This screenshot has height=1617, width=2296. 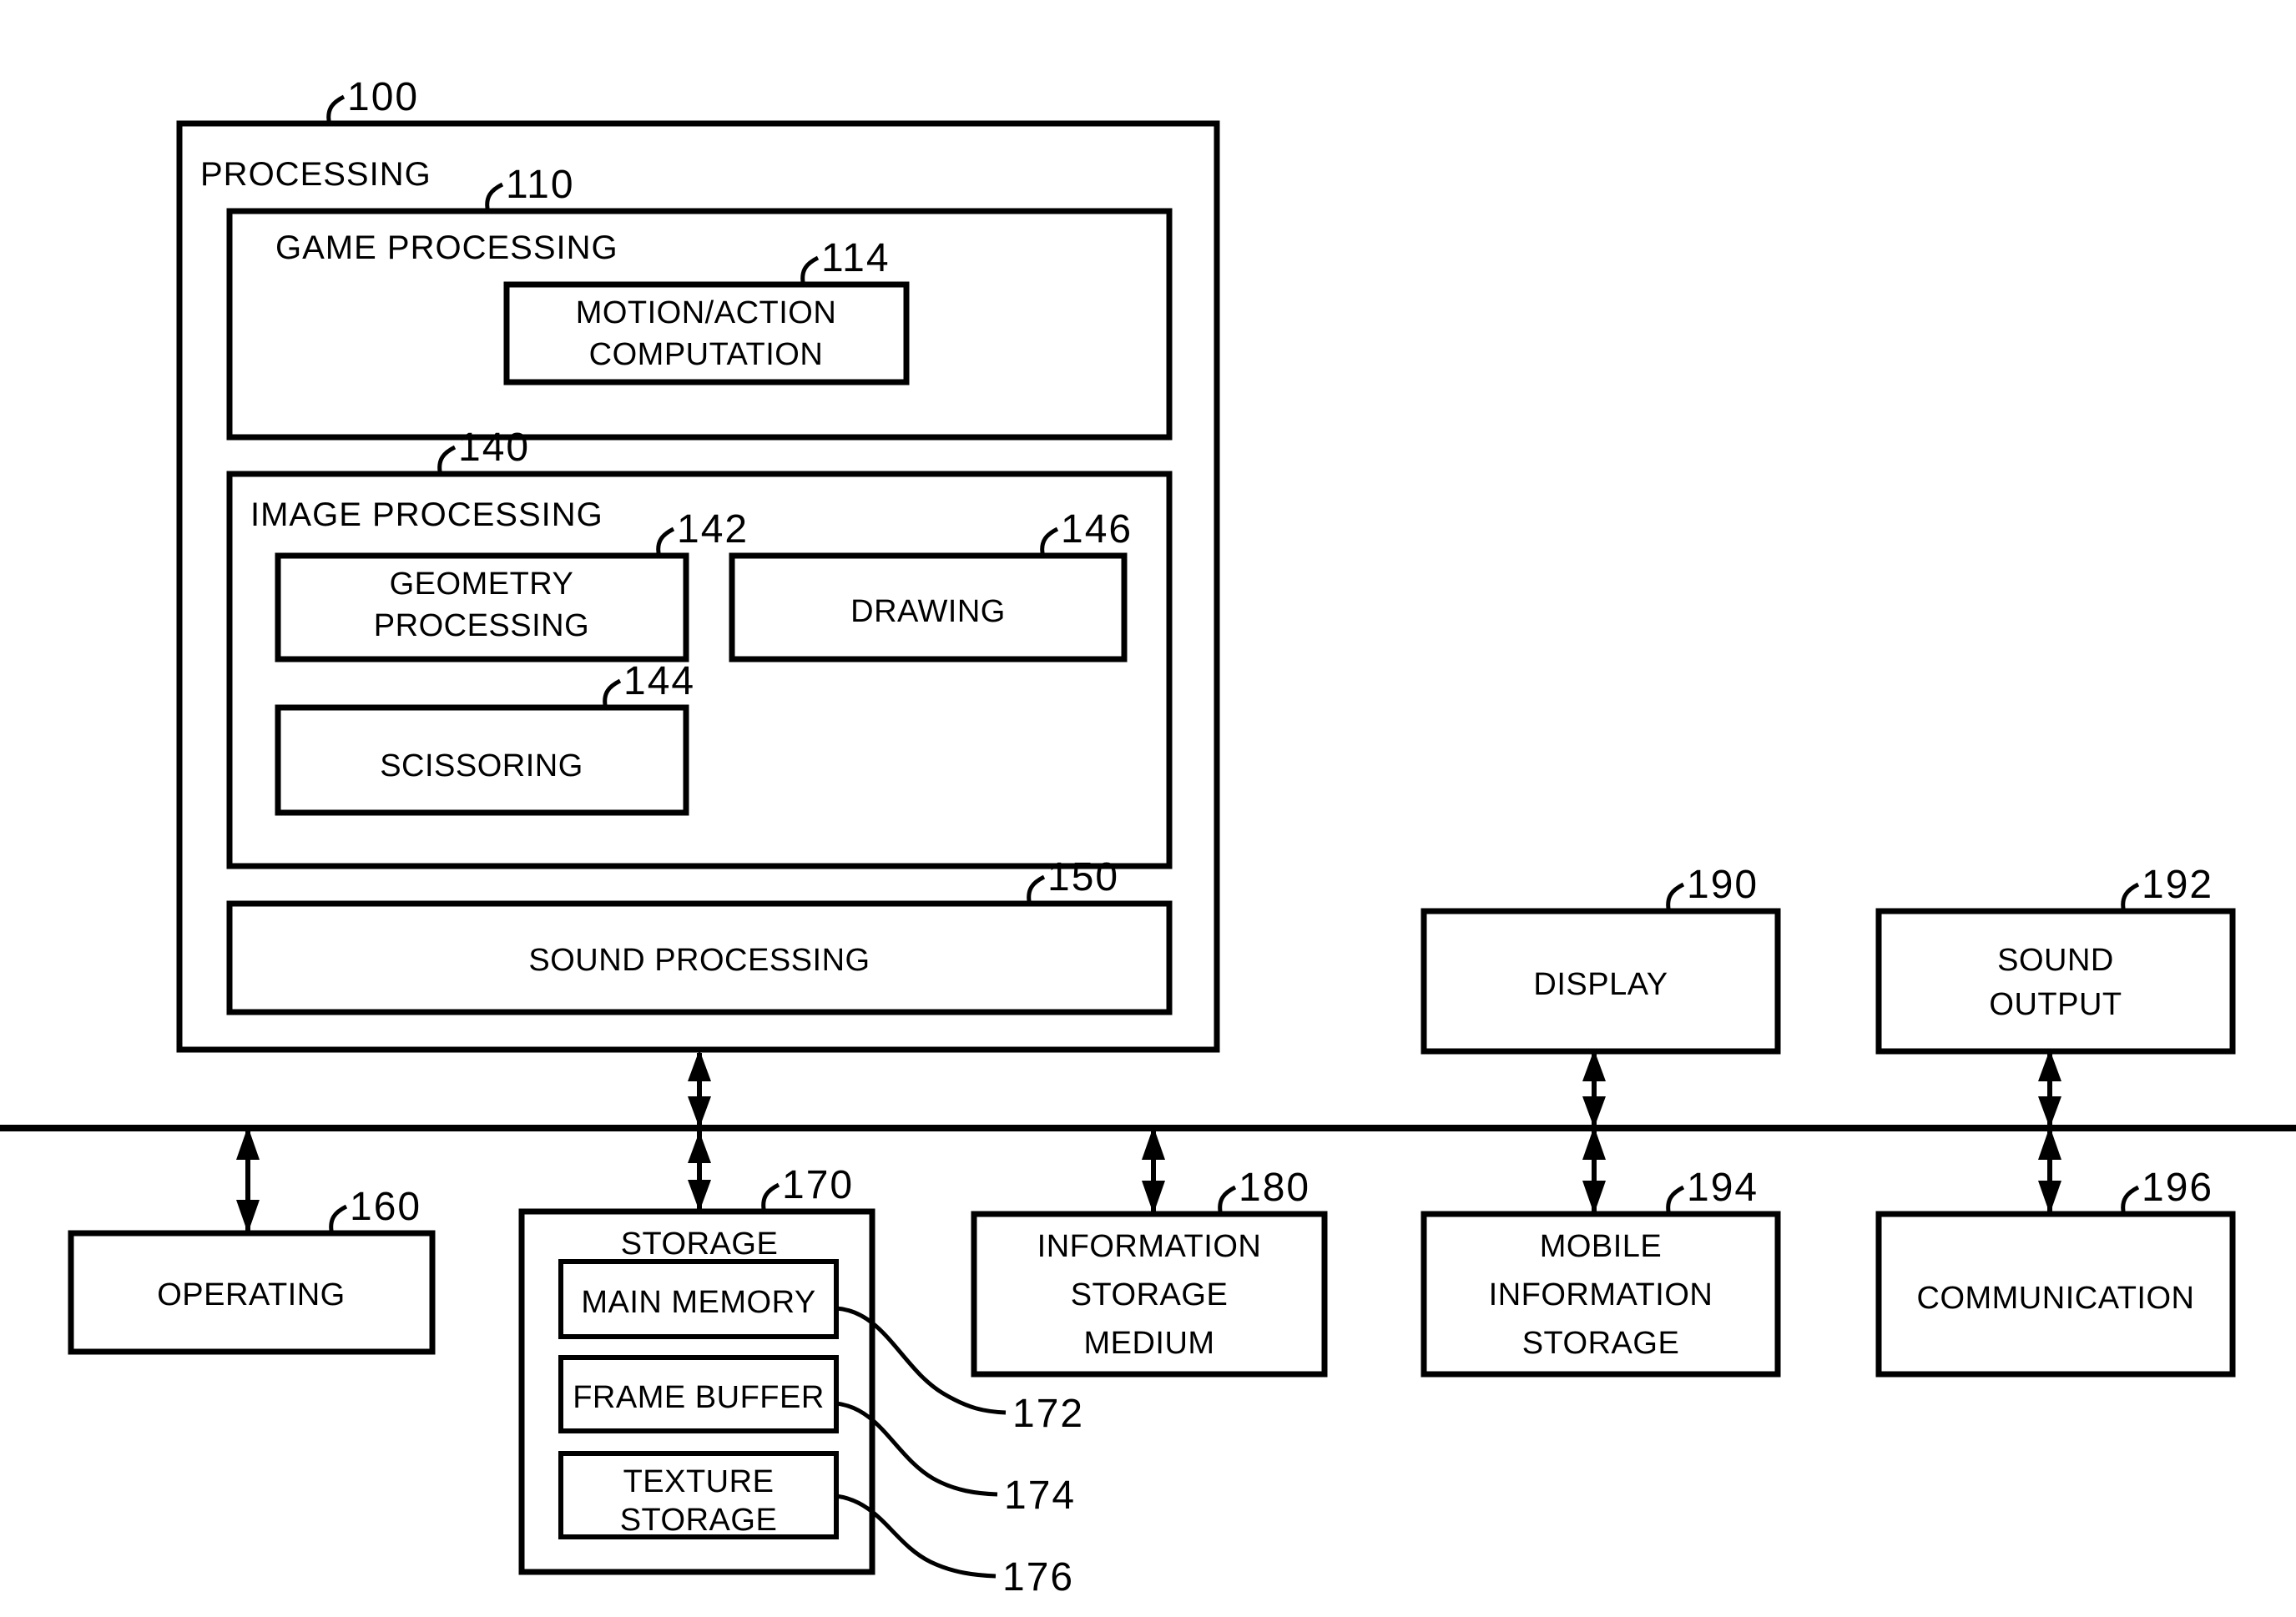 What do you see at coordinates (1153, 1170) in the screenshot?
I see `connector-bus-info-storage` at bounding box center [1153, 1170].